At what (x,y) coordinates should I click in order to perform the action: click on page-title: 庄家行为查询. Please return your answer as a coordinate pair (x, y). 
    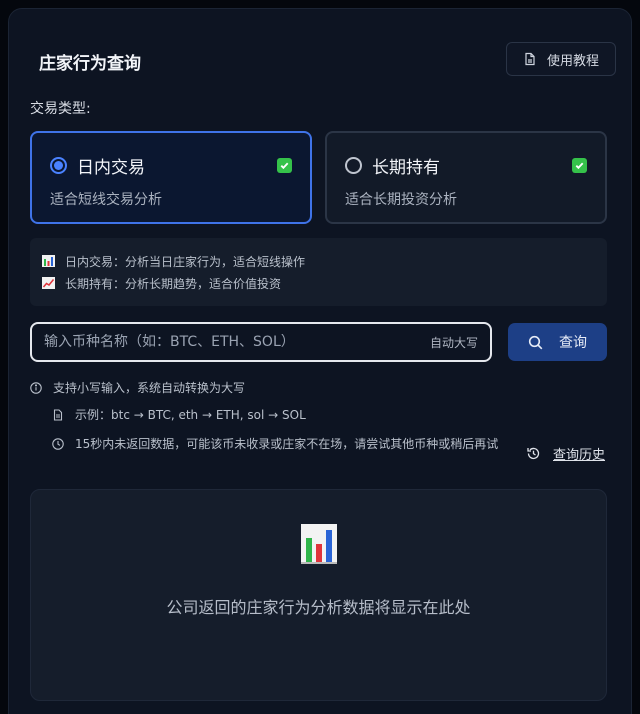
    Looking at the image, I should click on (90, 64).